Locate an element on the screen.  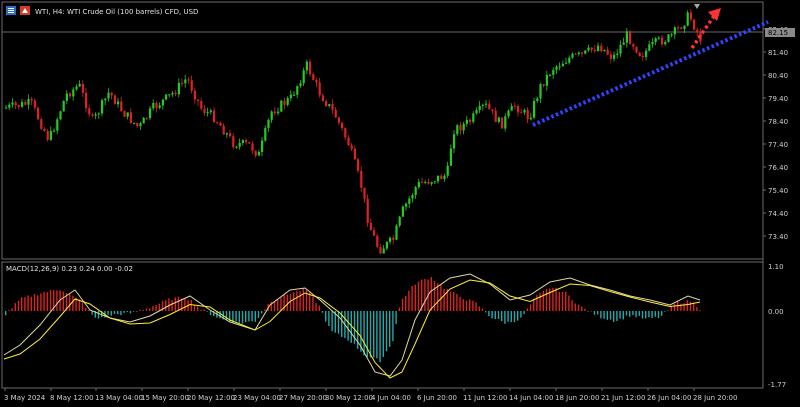
forecast-arrow is located at coordinates (705, 28).